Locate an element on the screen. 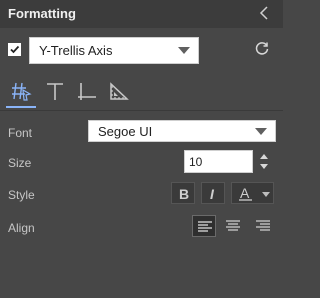 This screenshot has height=298, width=320. tab-axis-format is located at coordinates (21, 92).